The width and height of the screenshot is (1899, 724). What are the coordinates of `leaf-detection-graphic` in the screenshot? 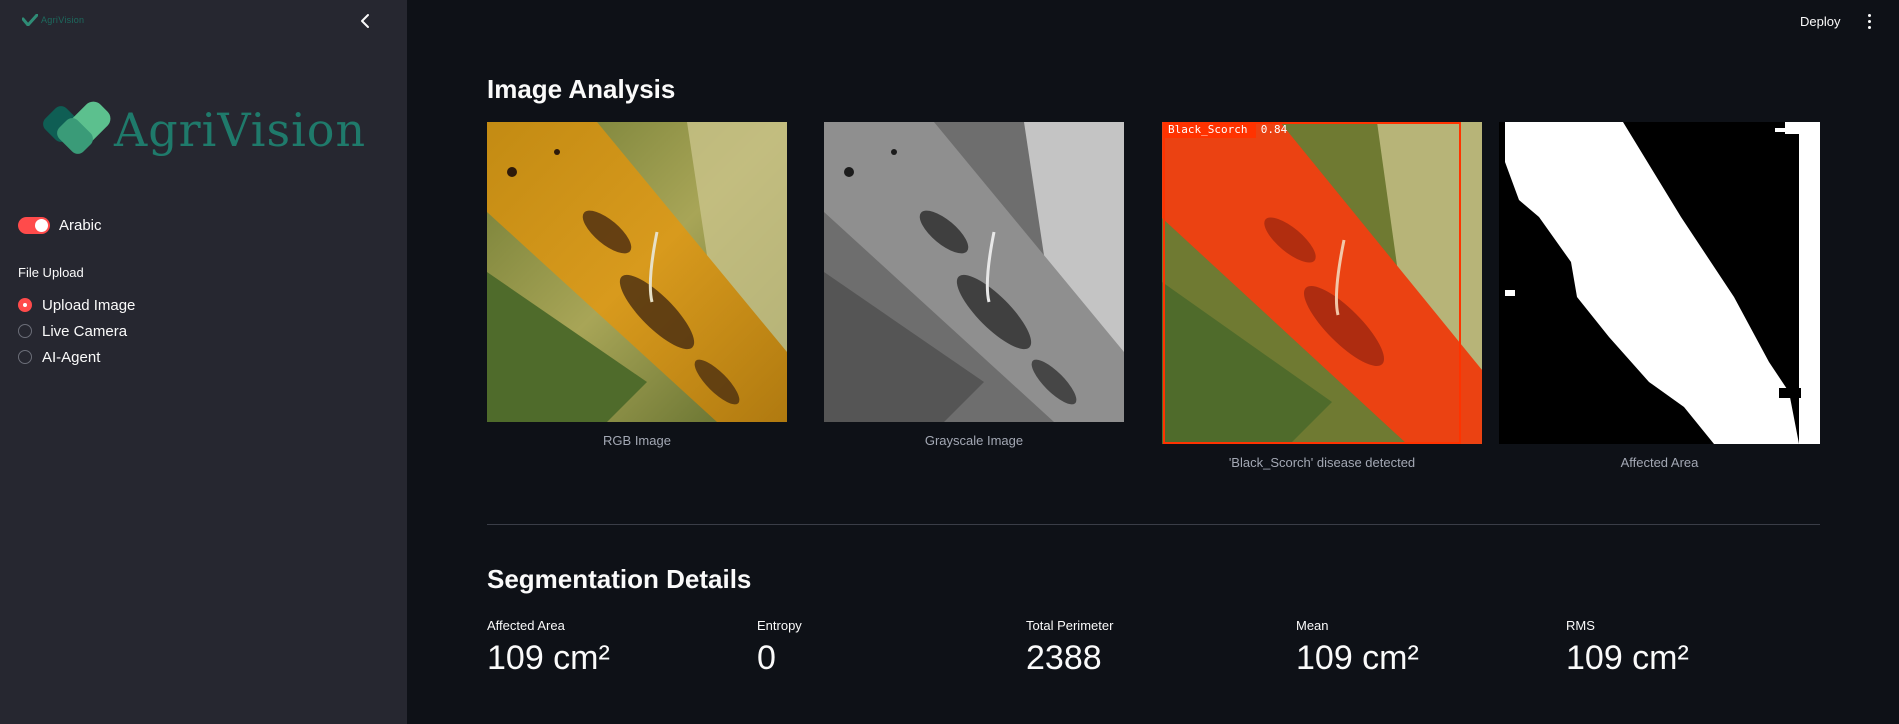 It's located at (1322, 283).